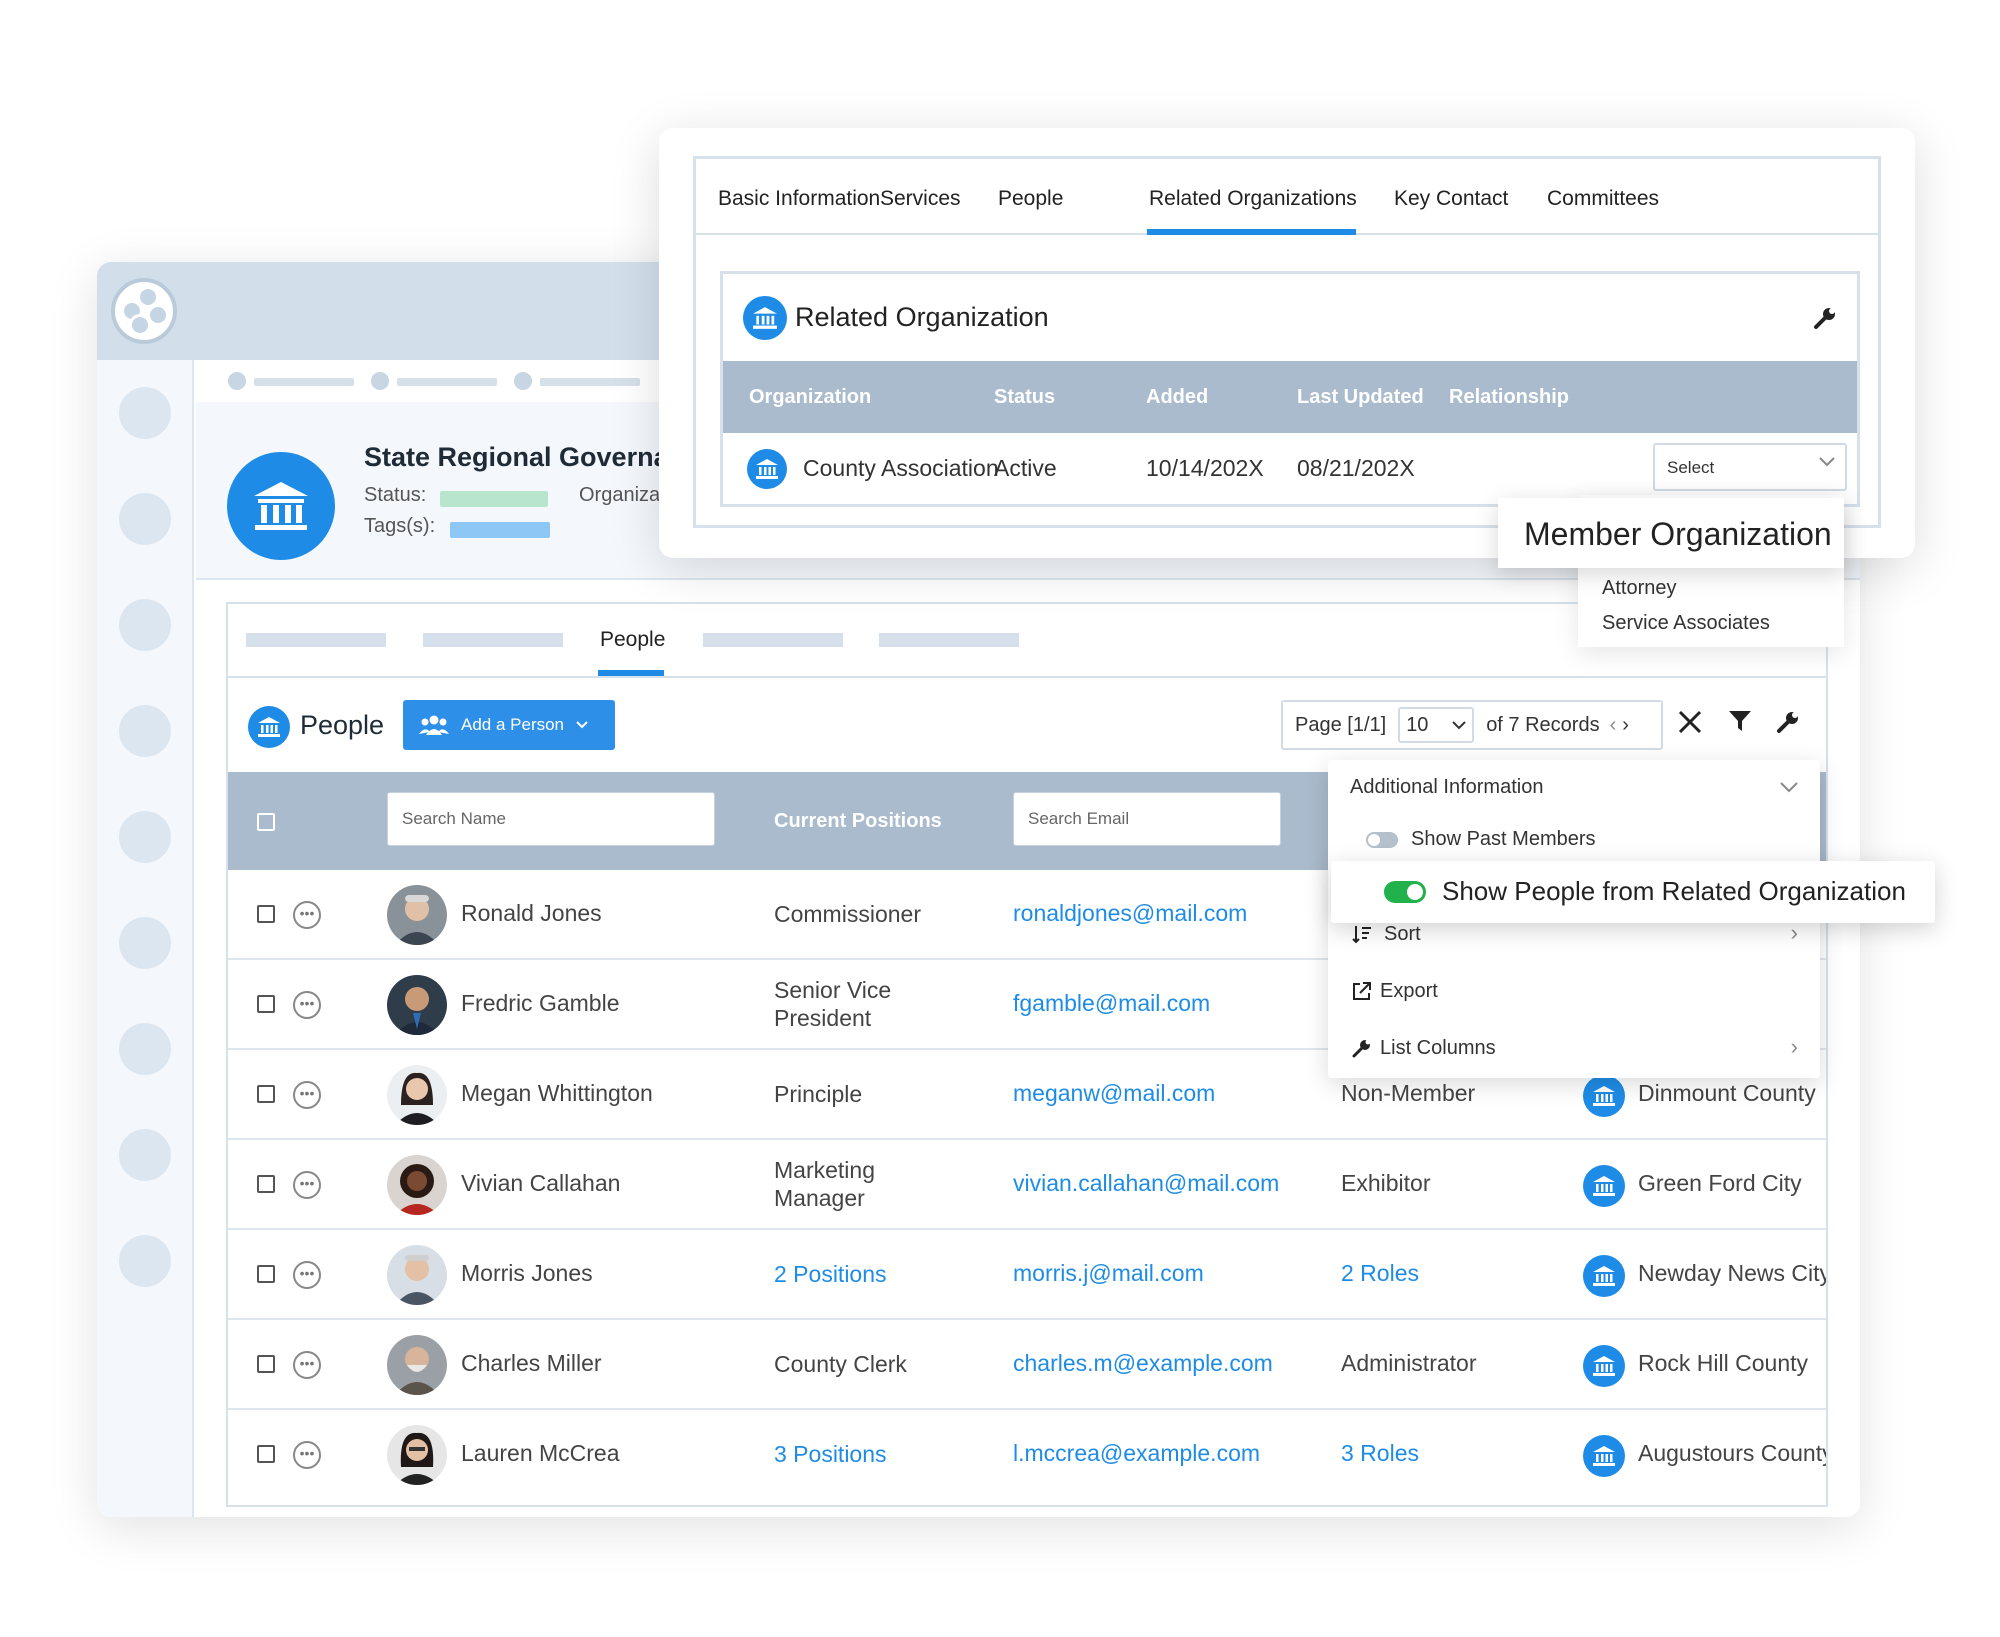 Image resolution: width=2000 pixels, height=1637 pixels. Describe the element at coordinates (1436, 725) in the screenshot. I see `page-size-select: 10` at that location.